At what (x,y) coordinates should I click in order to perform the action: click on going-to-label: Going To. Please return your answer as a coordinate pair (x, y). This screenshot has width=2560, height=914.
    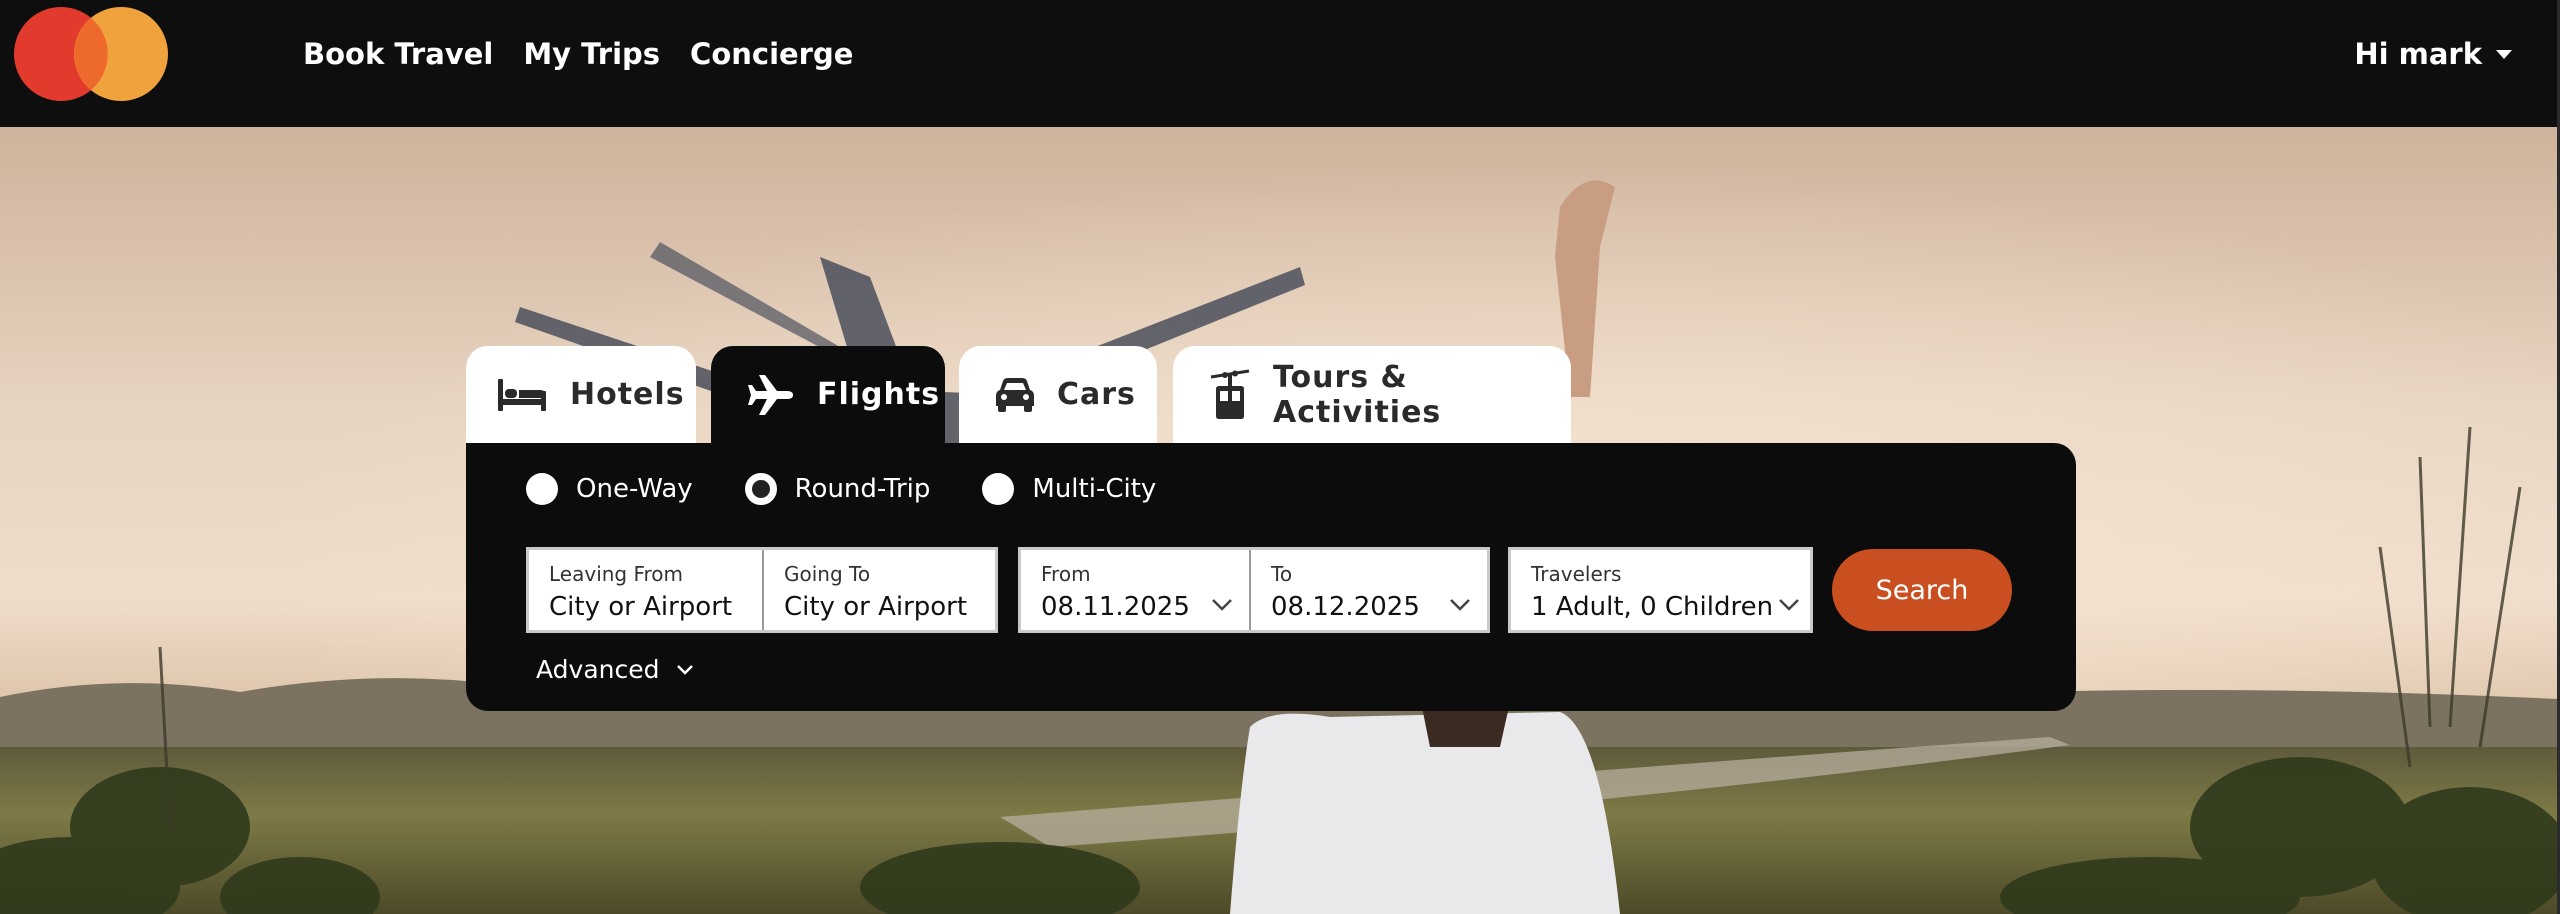
    Looking at the image, I should click on (827, 574).